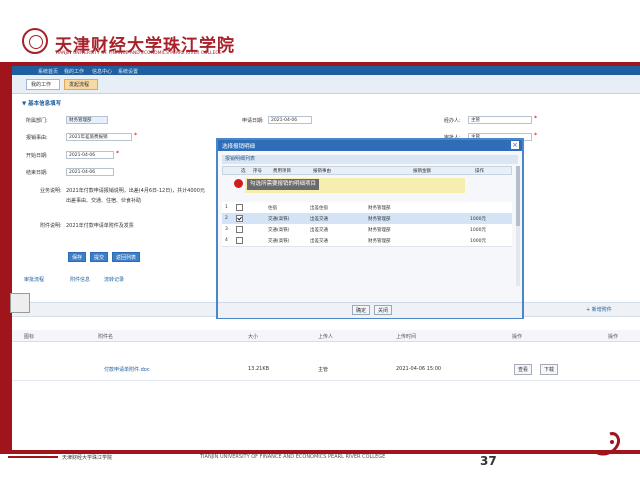  What do you see at coordinates (48, 71) in the screenshot?
I see `nav-item: 系统首页` at bounding box center [48, 71].